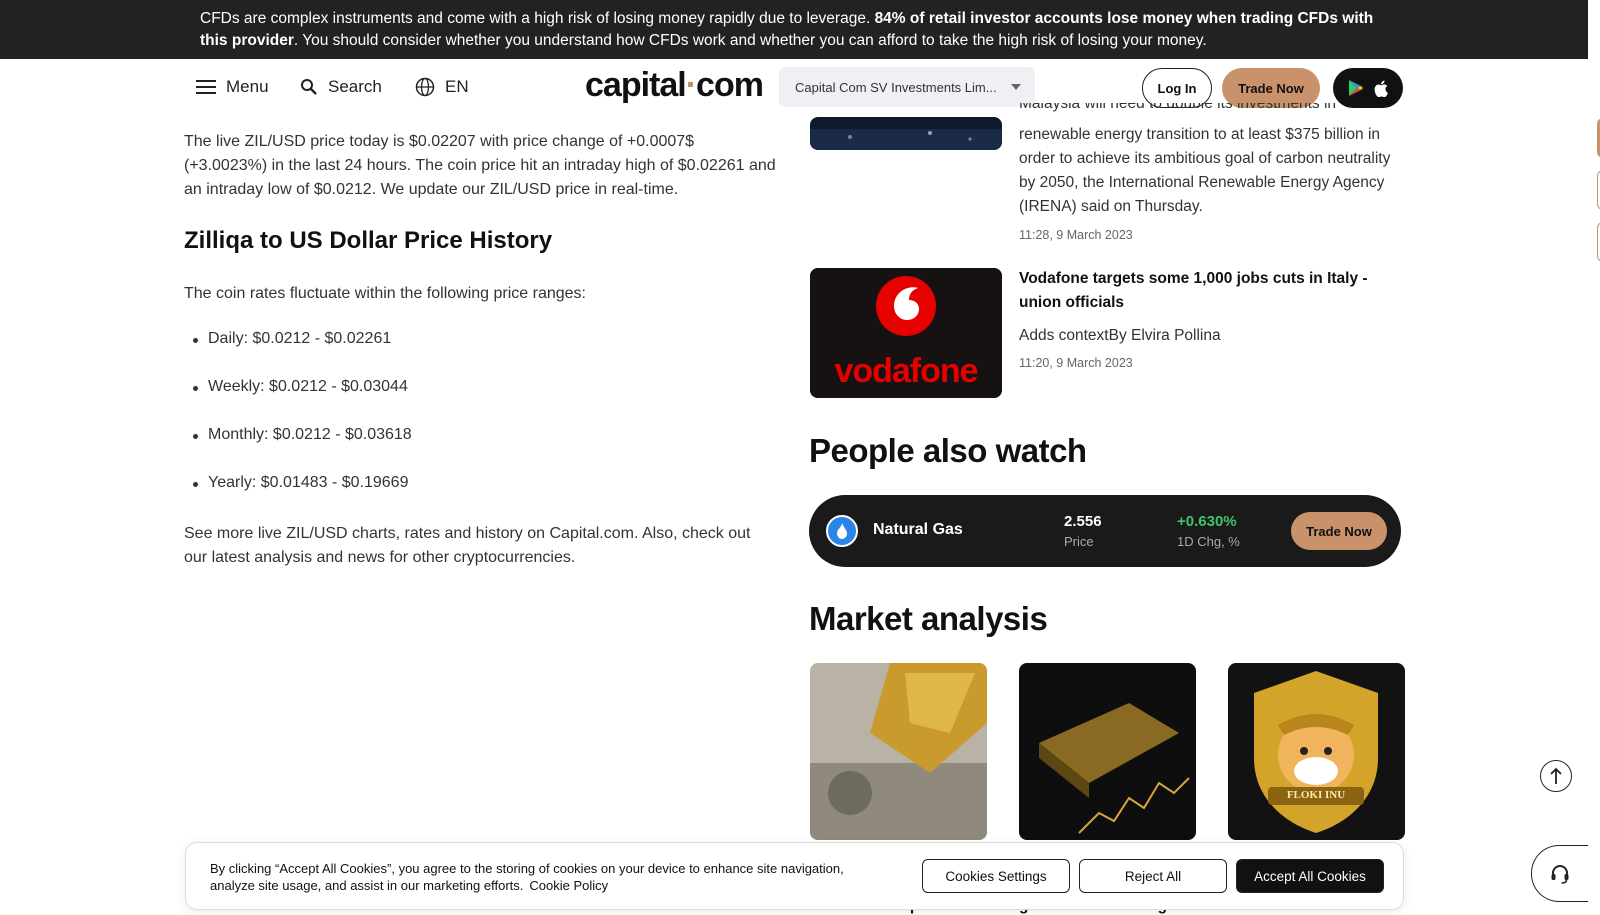  I want to click on news-timestamp: 11:28, 9 March 2023, so click(1076, 235).